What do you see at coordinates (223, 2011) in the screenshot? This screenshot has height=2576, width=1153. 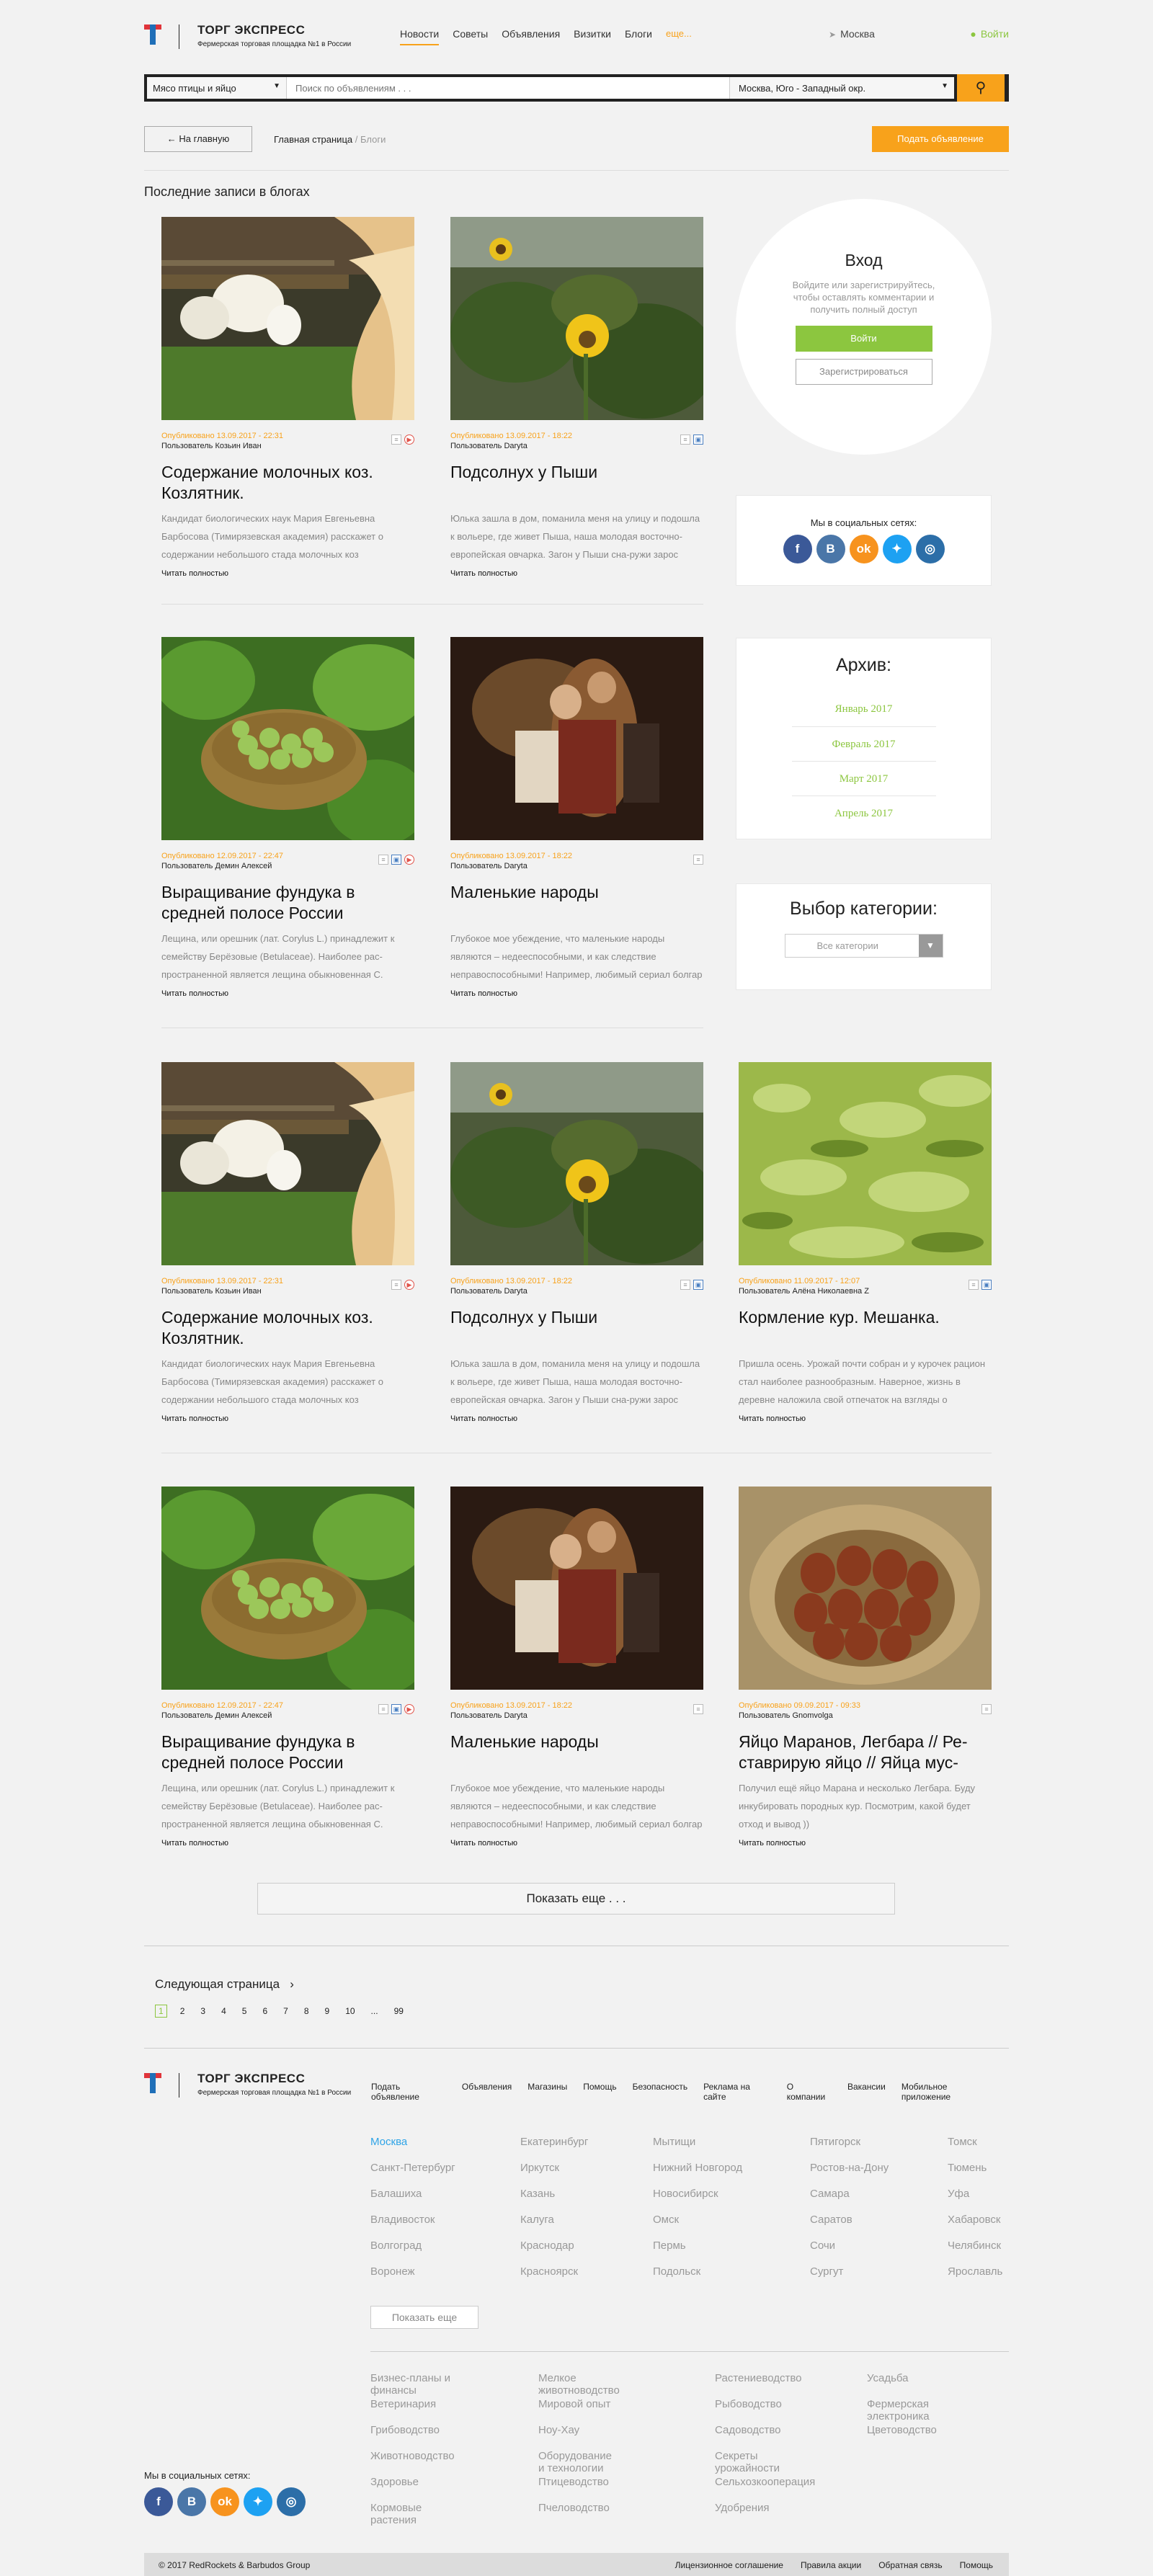 I see `page-link: 4` at bounding box center [223, 2011].